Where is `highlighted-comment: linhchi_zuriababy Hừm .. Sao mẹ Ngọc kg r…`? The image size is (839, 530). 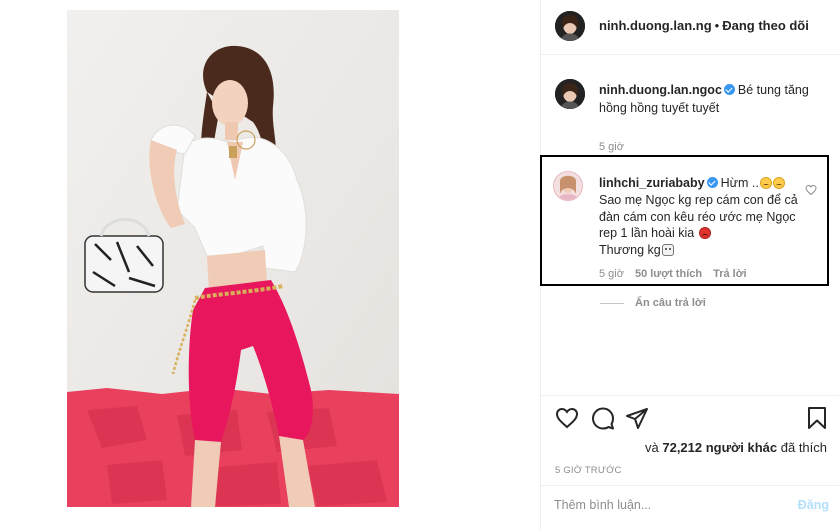
highlighted-comment: linhchi_zuriababy Hừm .. Sao mẹ Ngọc kg r… is located at coordinates (684, 220).